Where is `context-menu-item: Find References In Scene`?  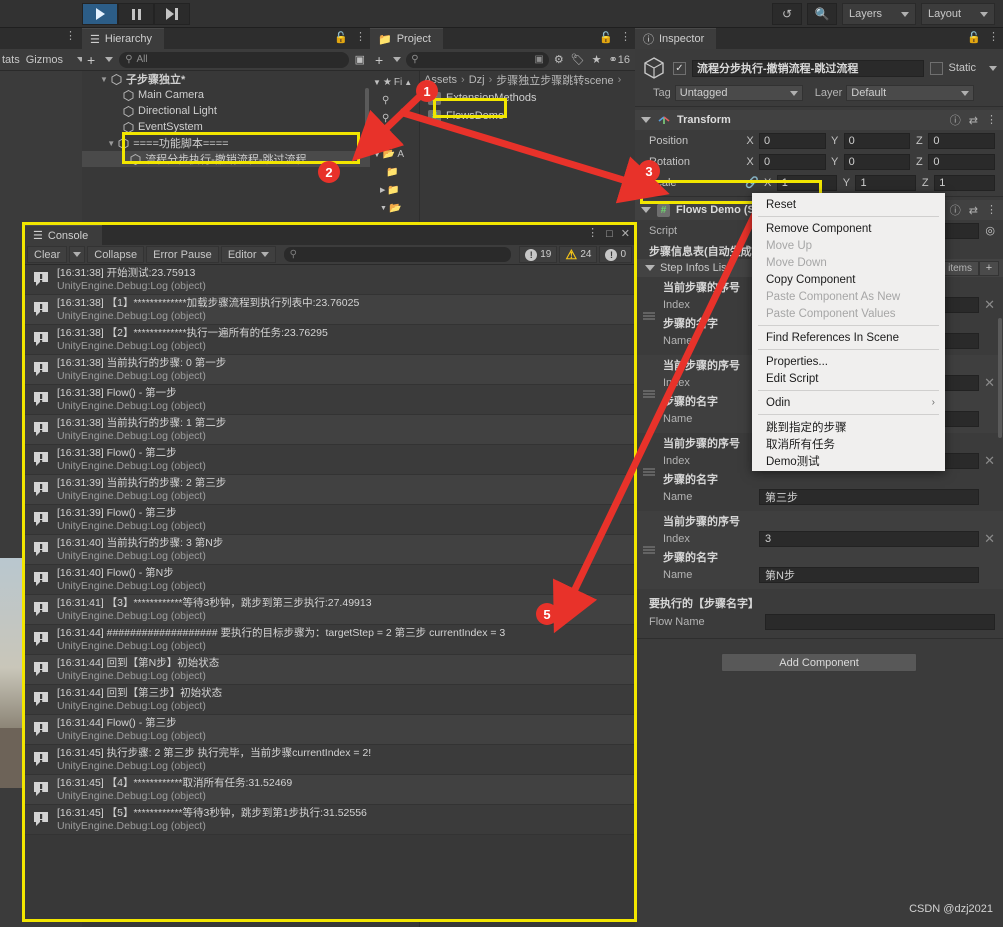 context-menu-item: Find References In Scene is located at coordinates (848, 337).